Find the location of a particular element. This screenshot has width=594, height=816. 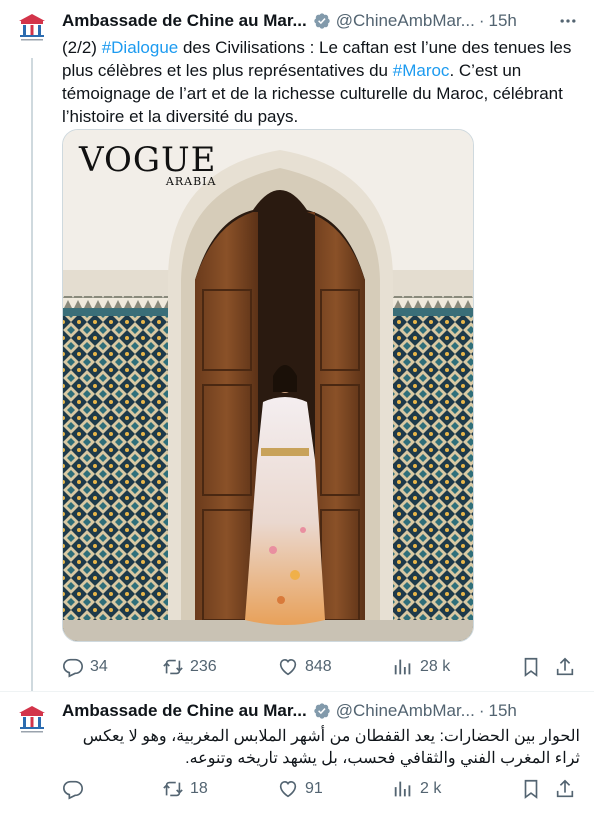

like-button: 91 is located at coordinates (334, 789).